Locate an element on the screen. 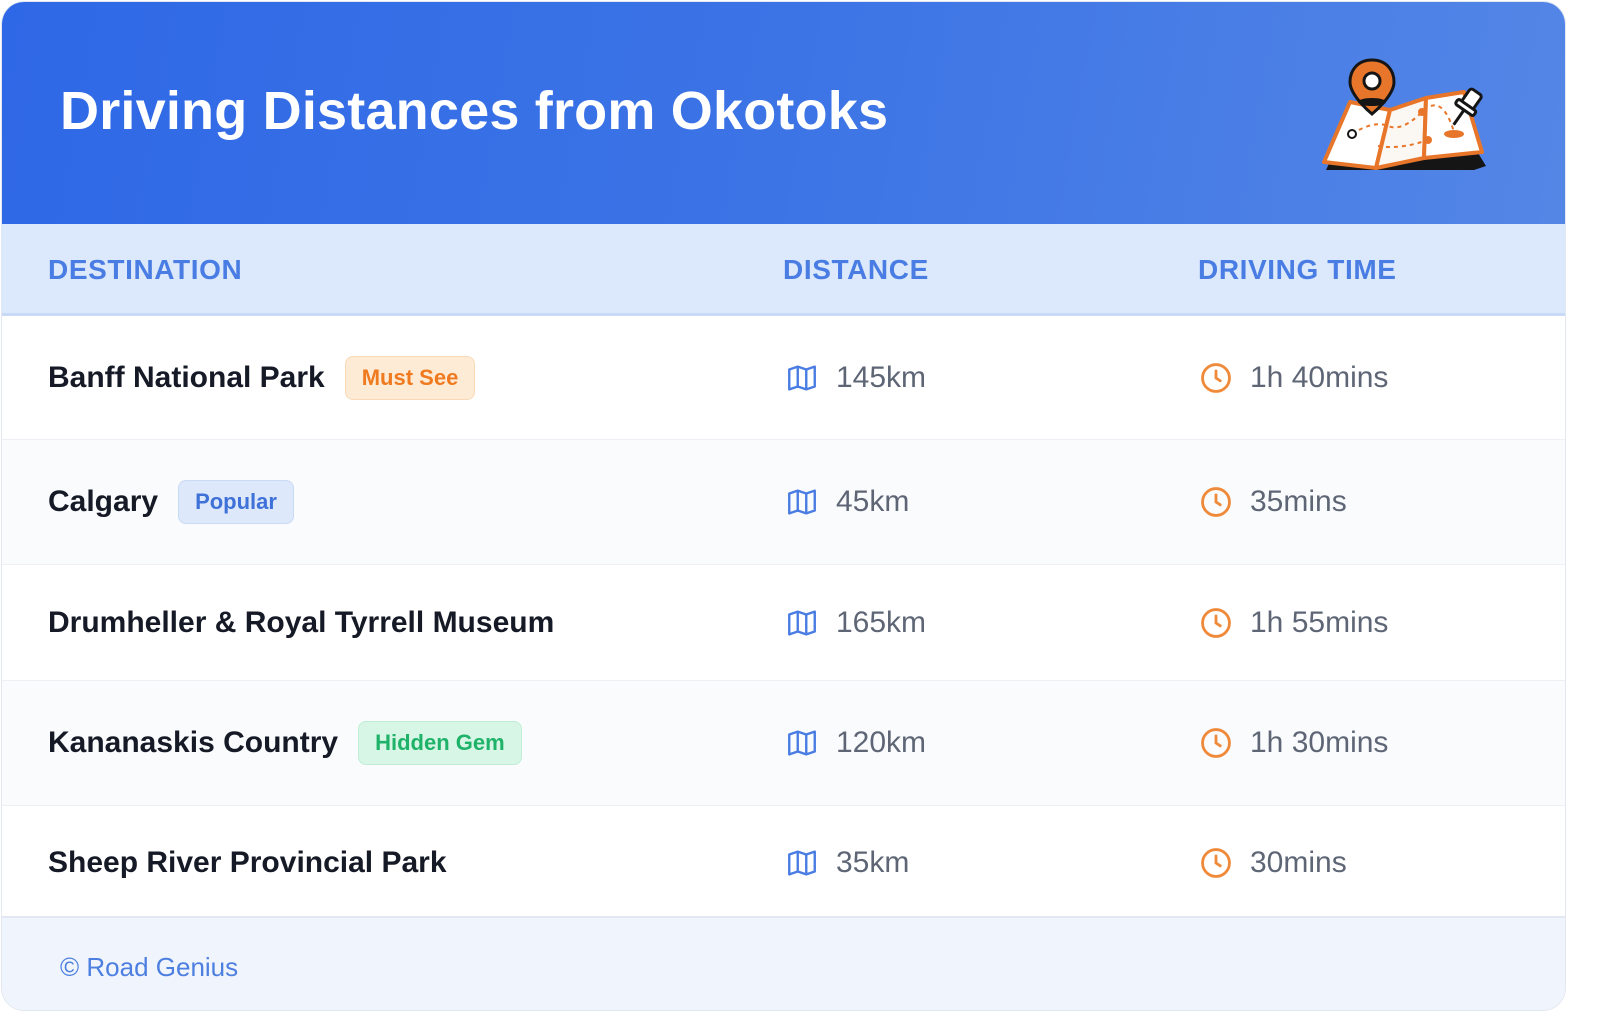 This screenshot has height=1034, width=1604. destination-cell: Drumheller & Royal Tyrrell Museum is located at coordinates (301, 623).